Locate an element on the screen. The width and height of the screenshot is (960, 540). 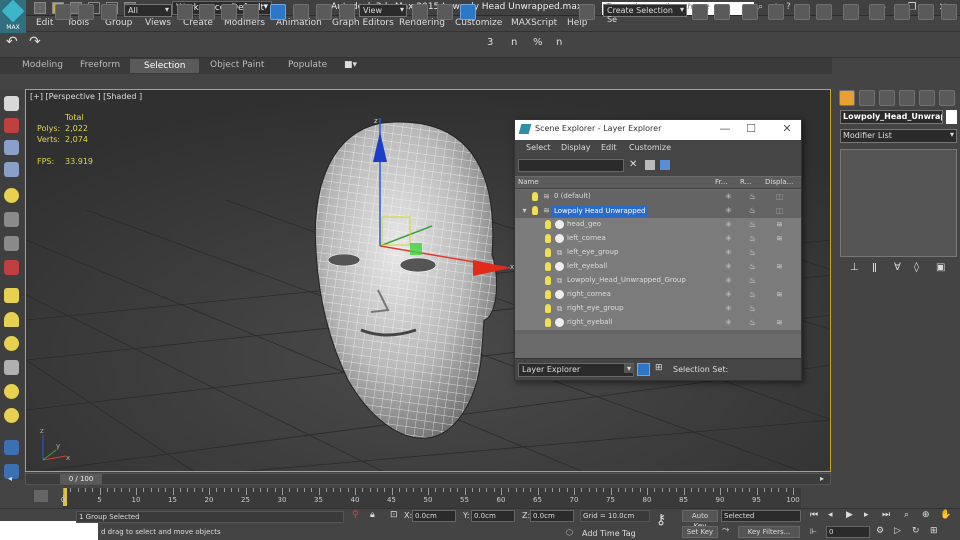
expand-arrow-icon: ▾ is located at coordinates (524, 210).